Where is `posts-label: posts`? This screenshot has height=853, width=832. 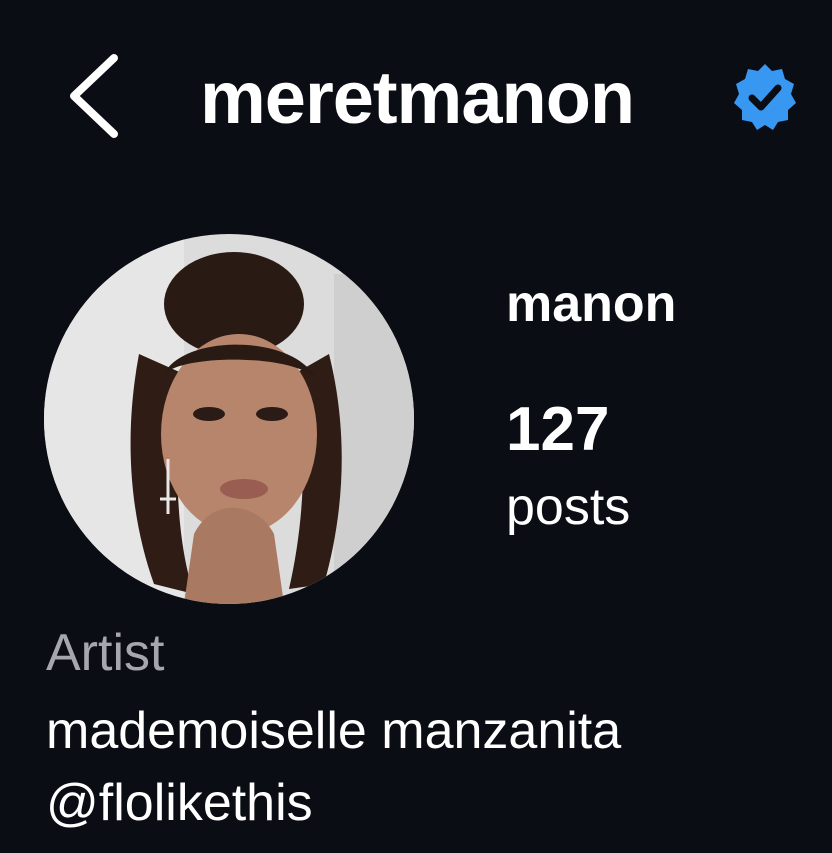
posts-label: posts is located at coordinates (568, 507).